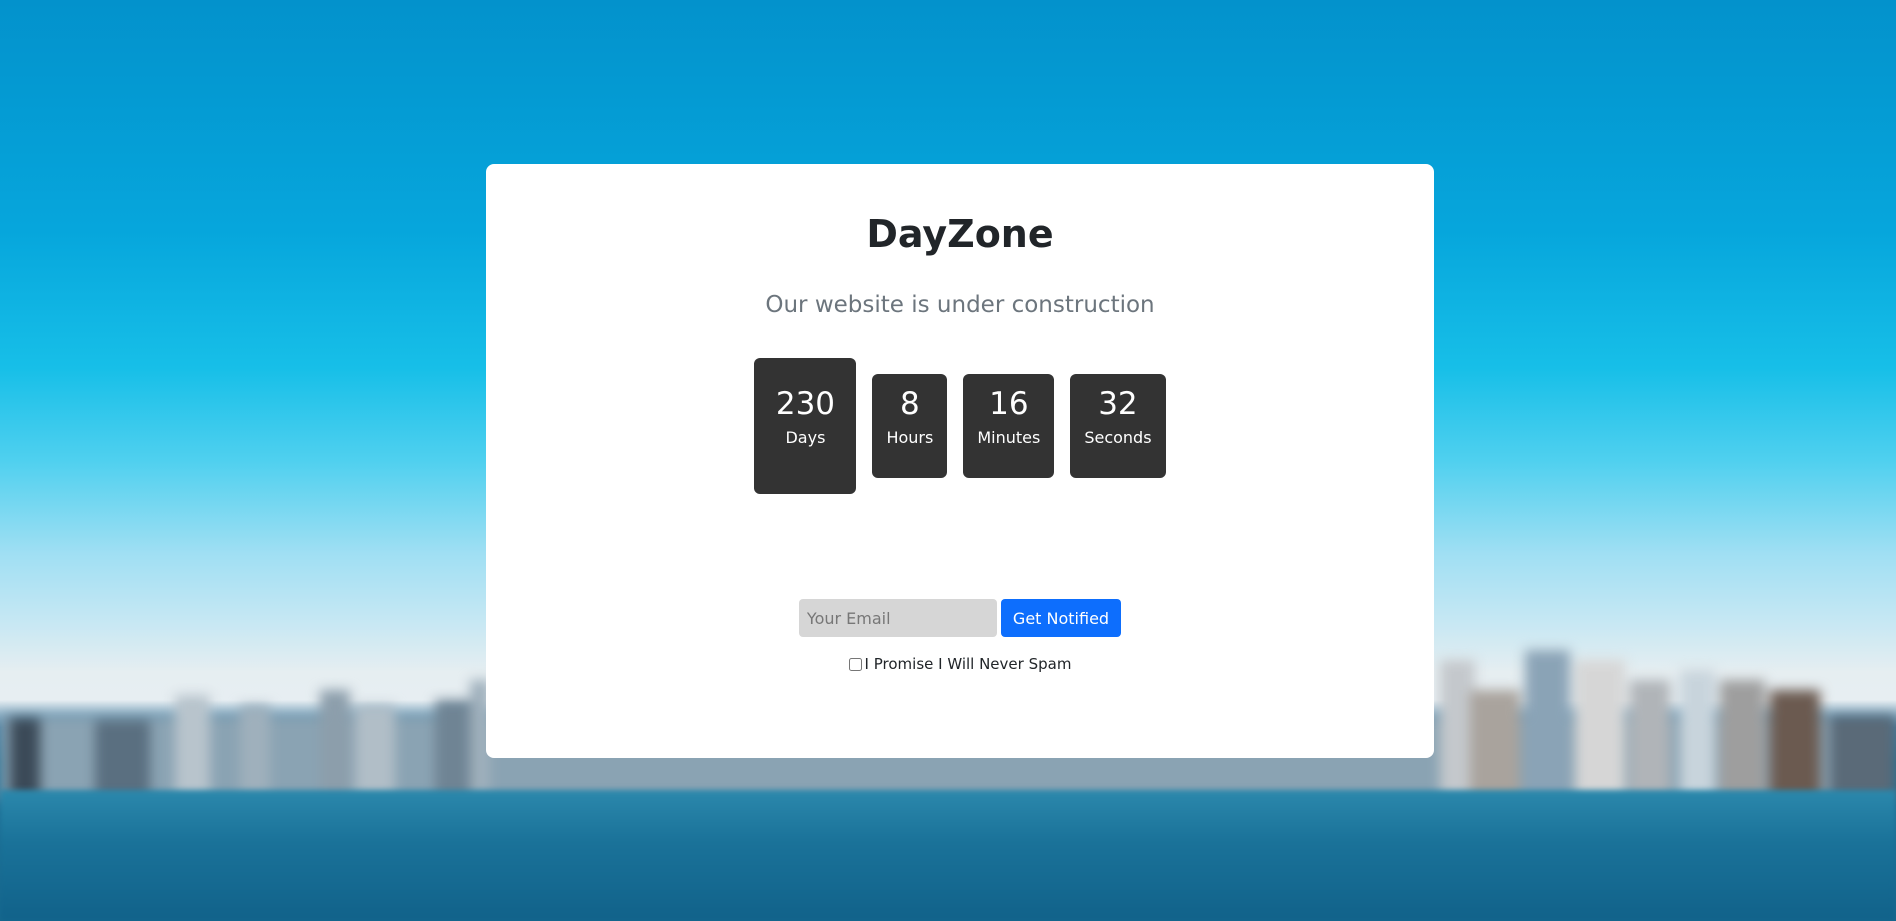  What do you see at coordinates (1118, 404) in the screenshot?
I see `countdown-seconds-value: 32` at bounding box center [1118, 404].